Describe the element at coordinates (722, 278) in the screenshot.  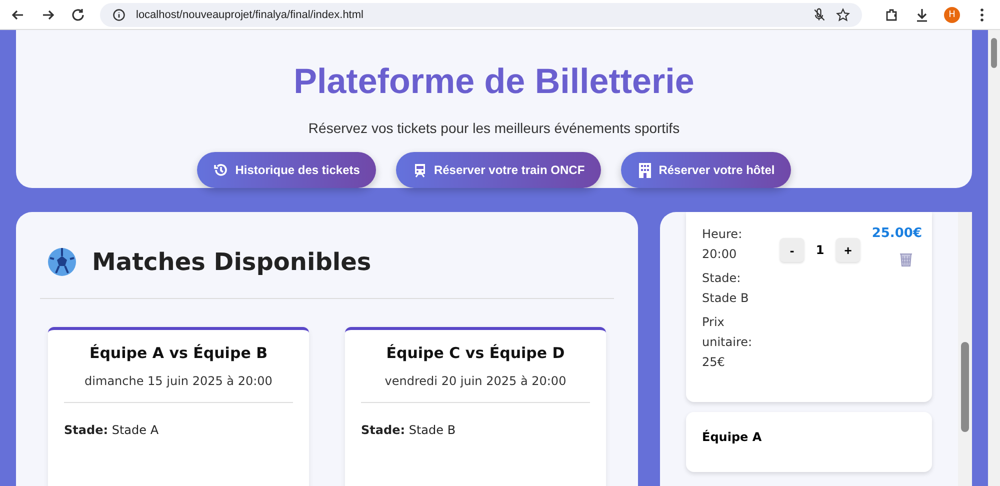
I see `stadium-label: Stade:` at that location.